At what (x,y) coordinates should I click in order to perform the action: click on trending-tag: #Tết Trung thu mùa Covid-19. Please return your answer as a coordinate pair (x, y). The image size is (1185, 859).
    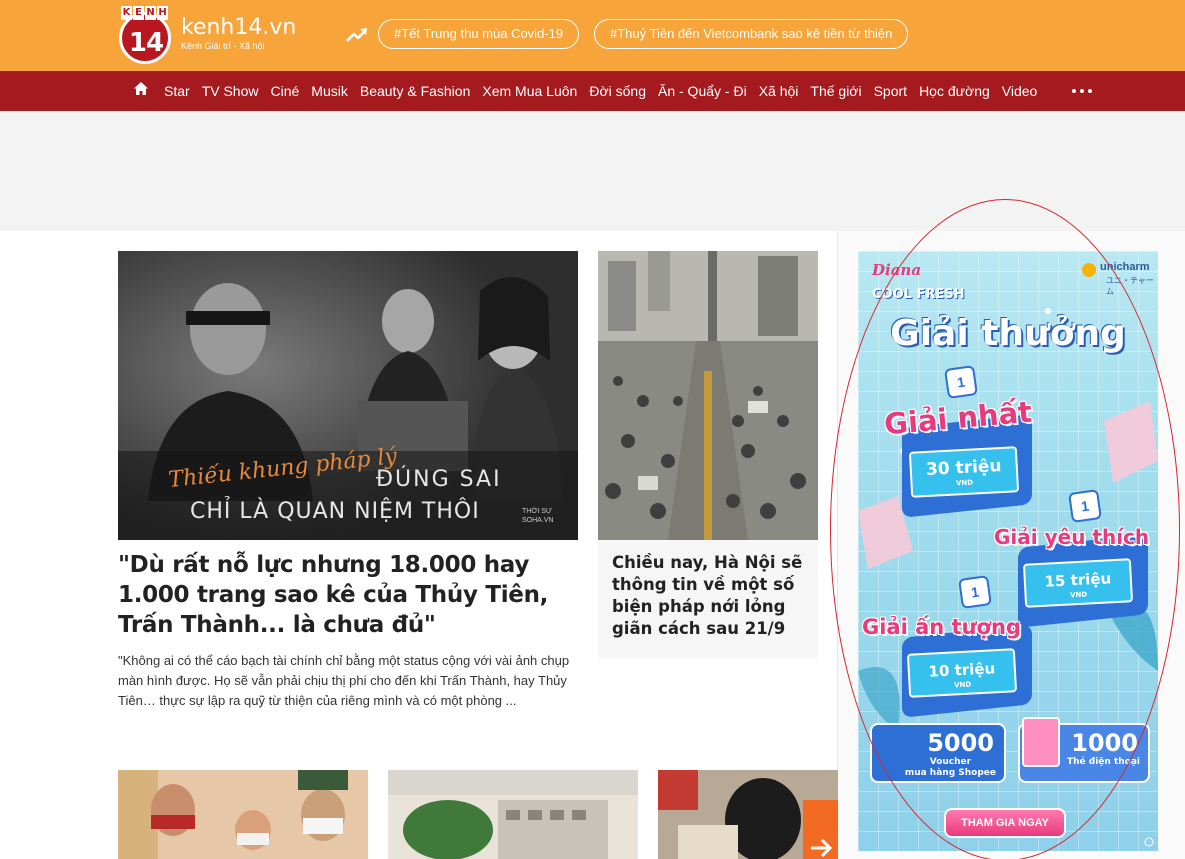
    Looking at the image, I should click on (479, 34).